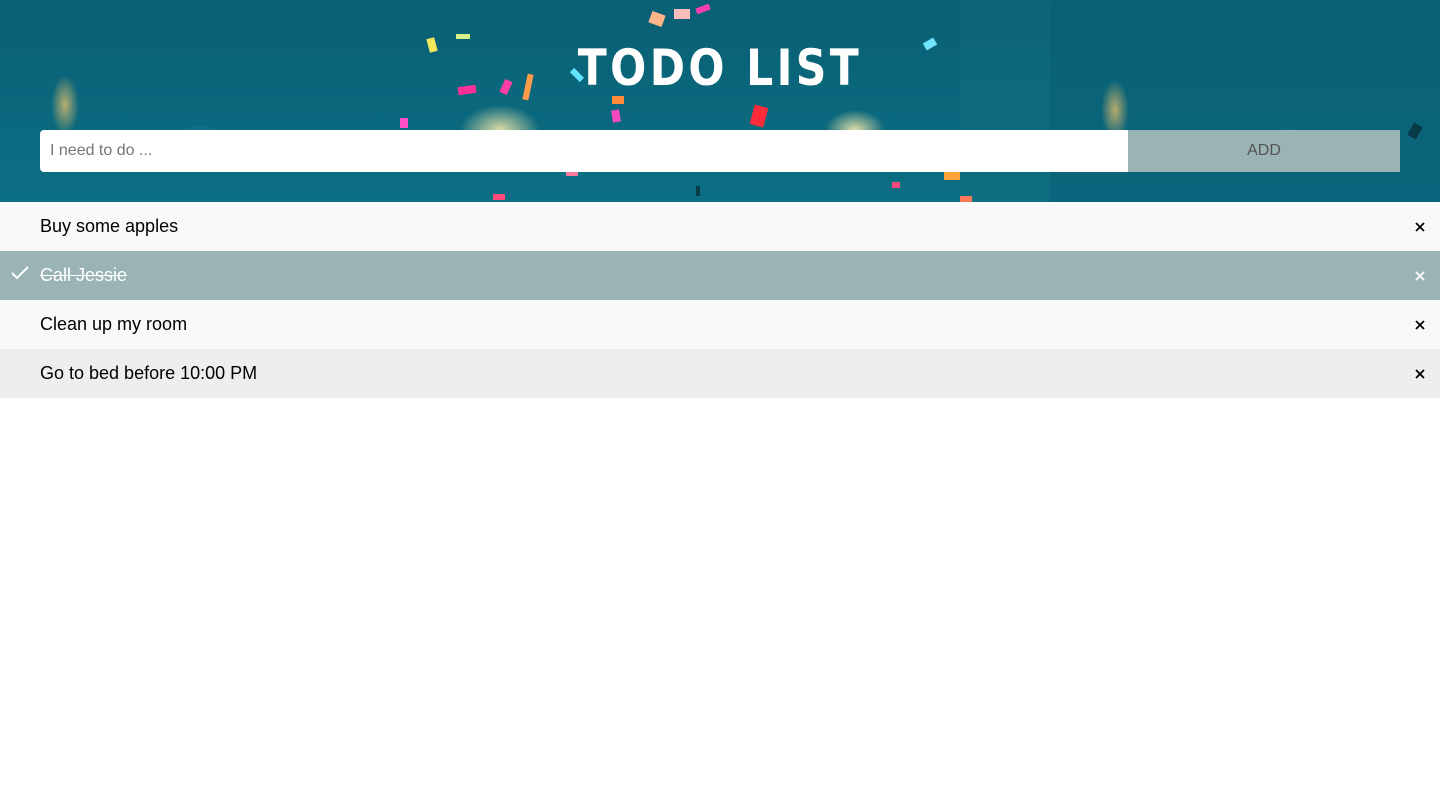 The height and width of the screenshot is (788, 1440). I want to click on todo-item-text: Clean up my room, so click(114, 324).